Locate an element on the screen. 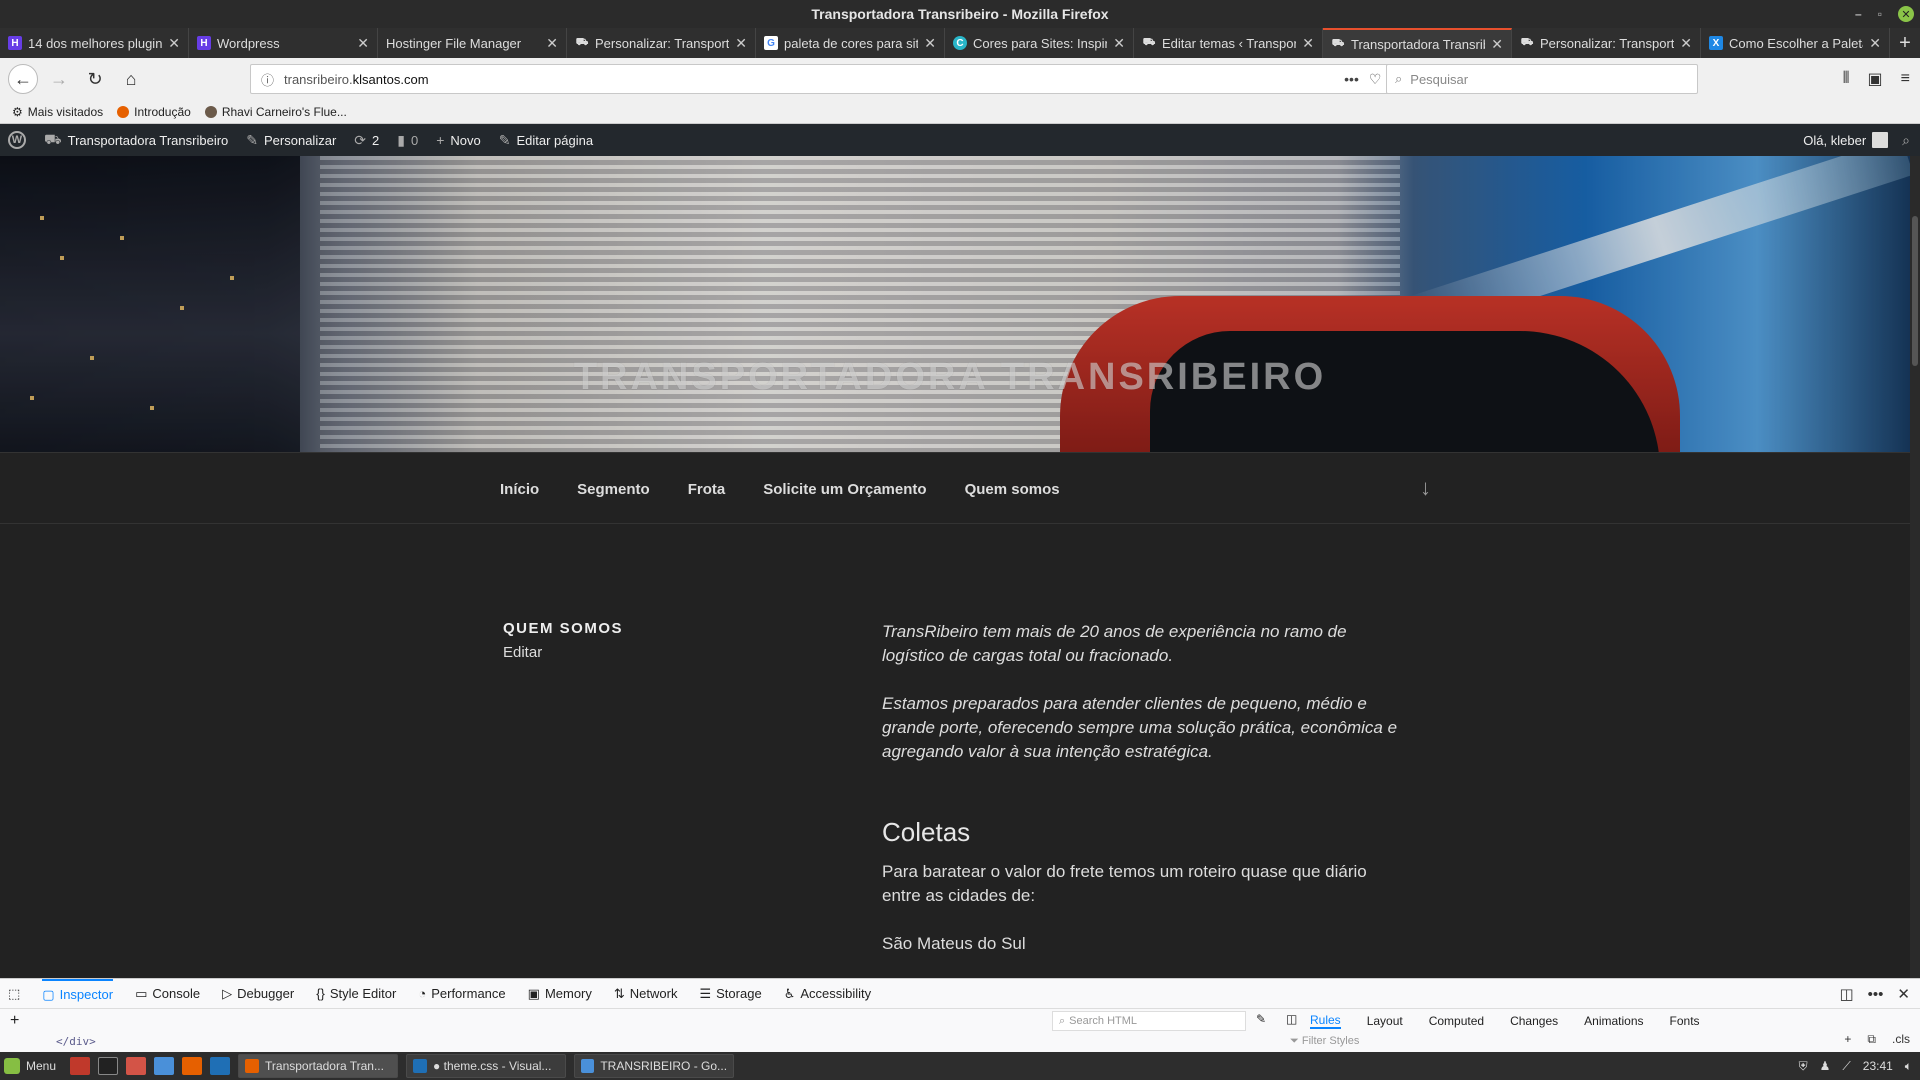 The height and width of the screenshot is (1080, 1920). tab-4: ⛟ Personalizar: Transportadora ✕ is located at coordinates (661, 43).